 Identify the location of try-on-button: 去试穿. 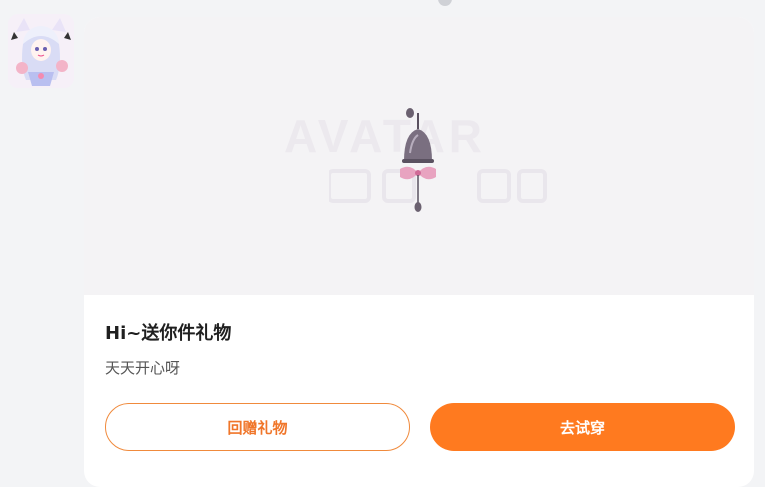
(582, 427).